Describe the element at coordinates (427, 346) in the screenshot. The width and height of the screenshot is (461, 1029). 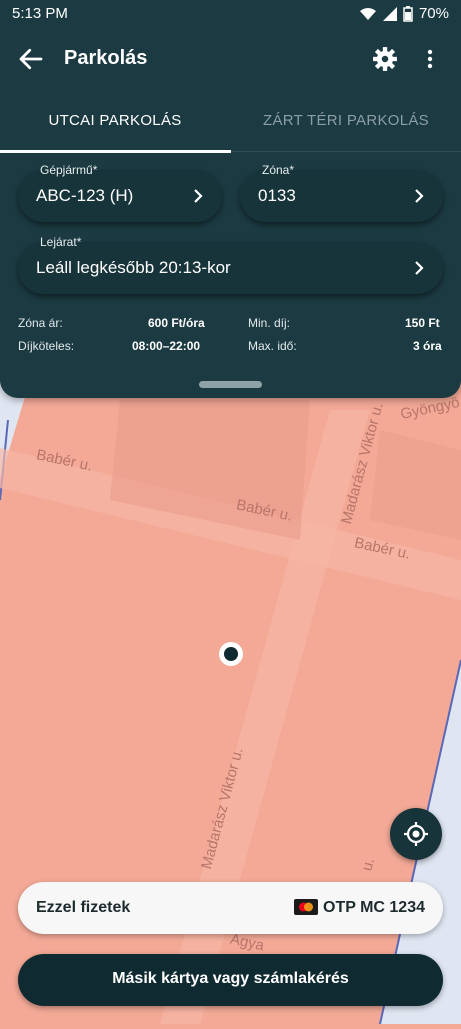
I see `max-time-value: 3 óra` at that location.